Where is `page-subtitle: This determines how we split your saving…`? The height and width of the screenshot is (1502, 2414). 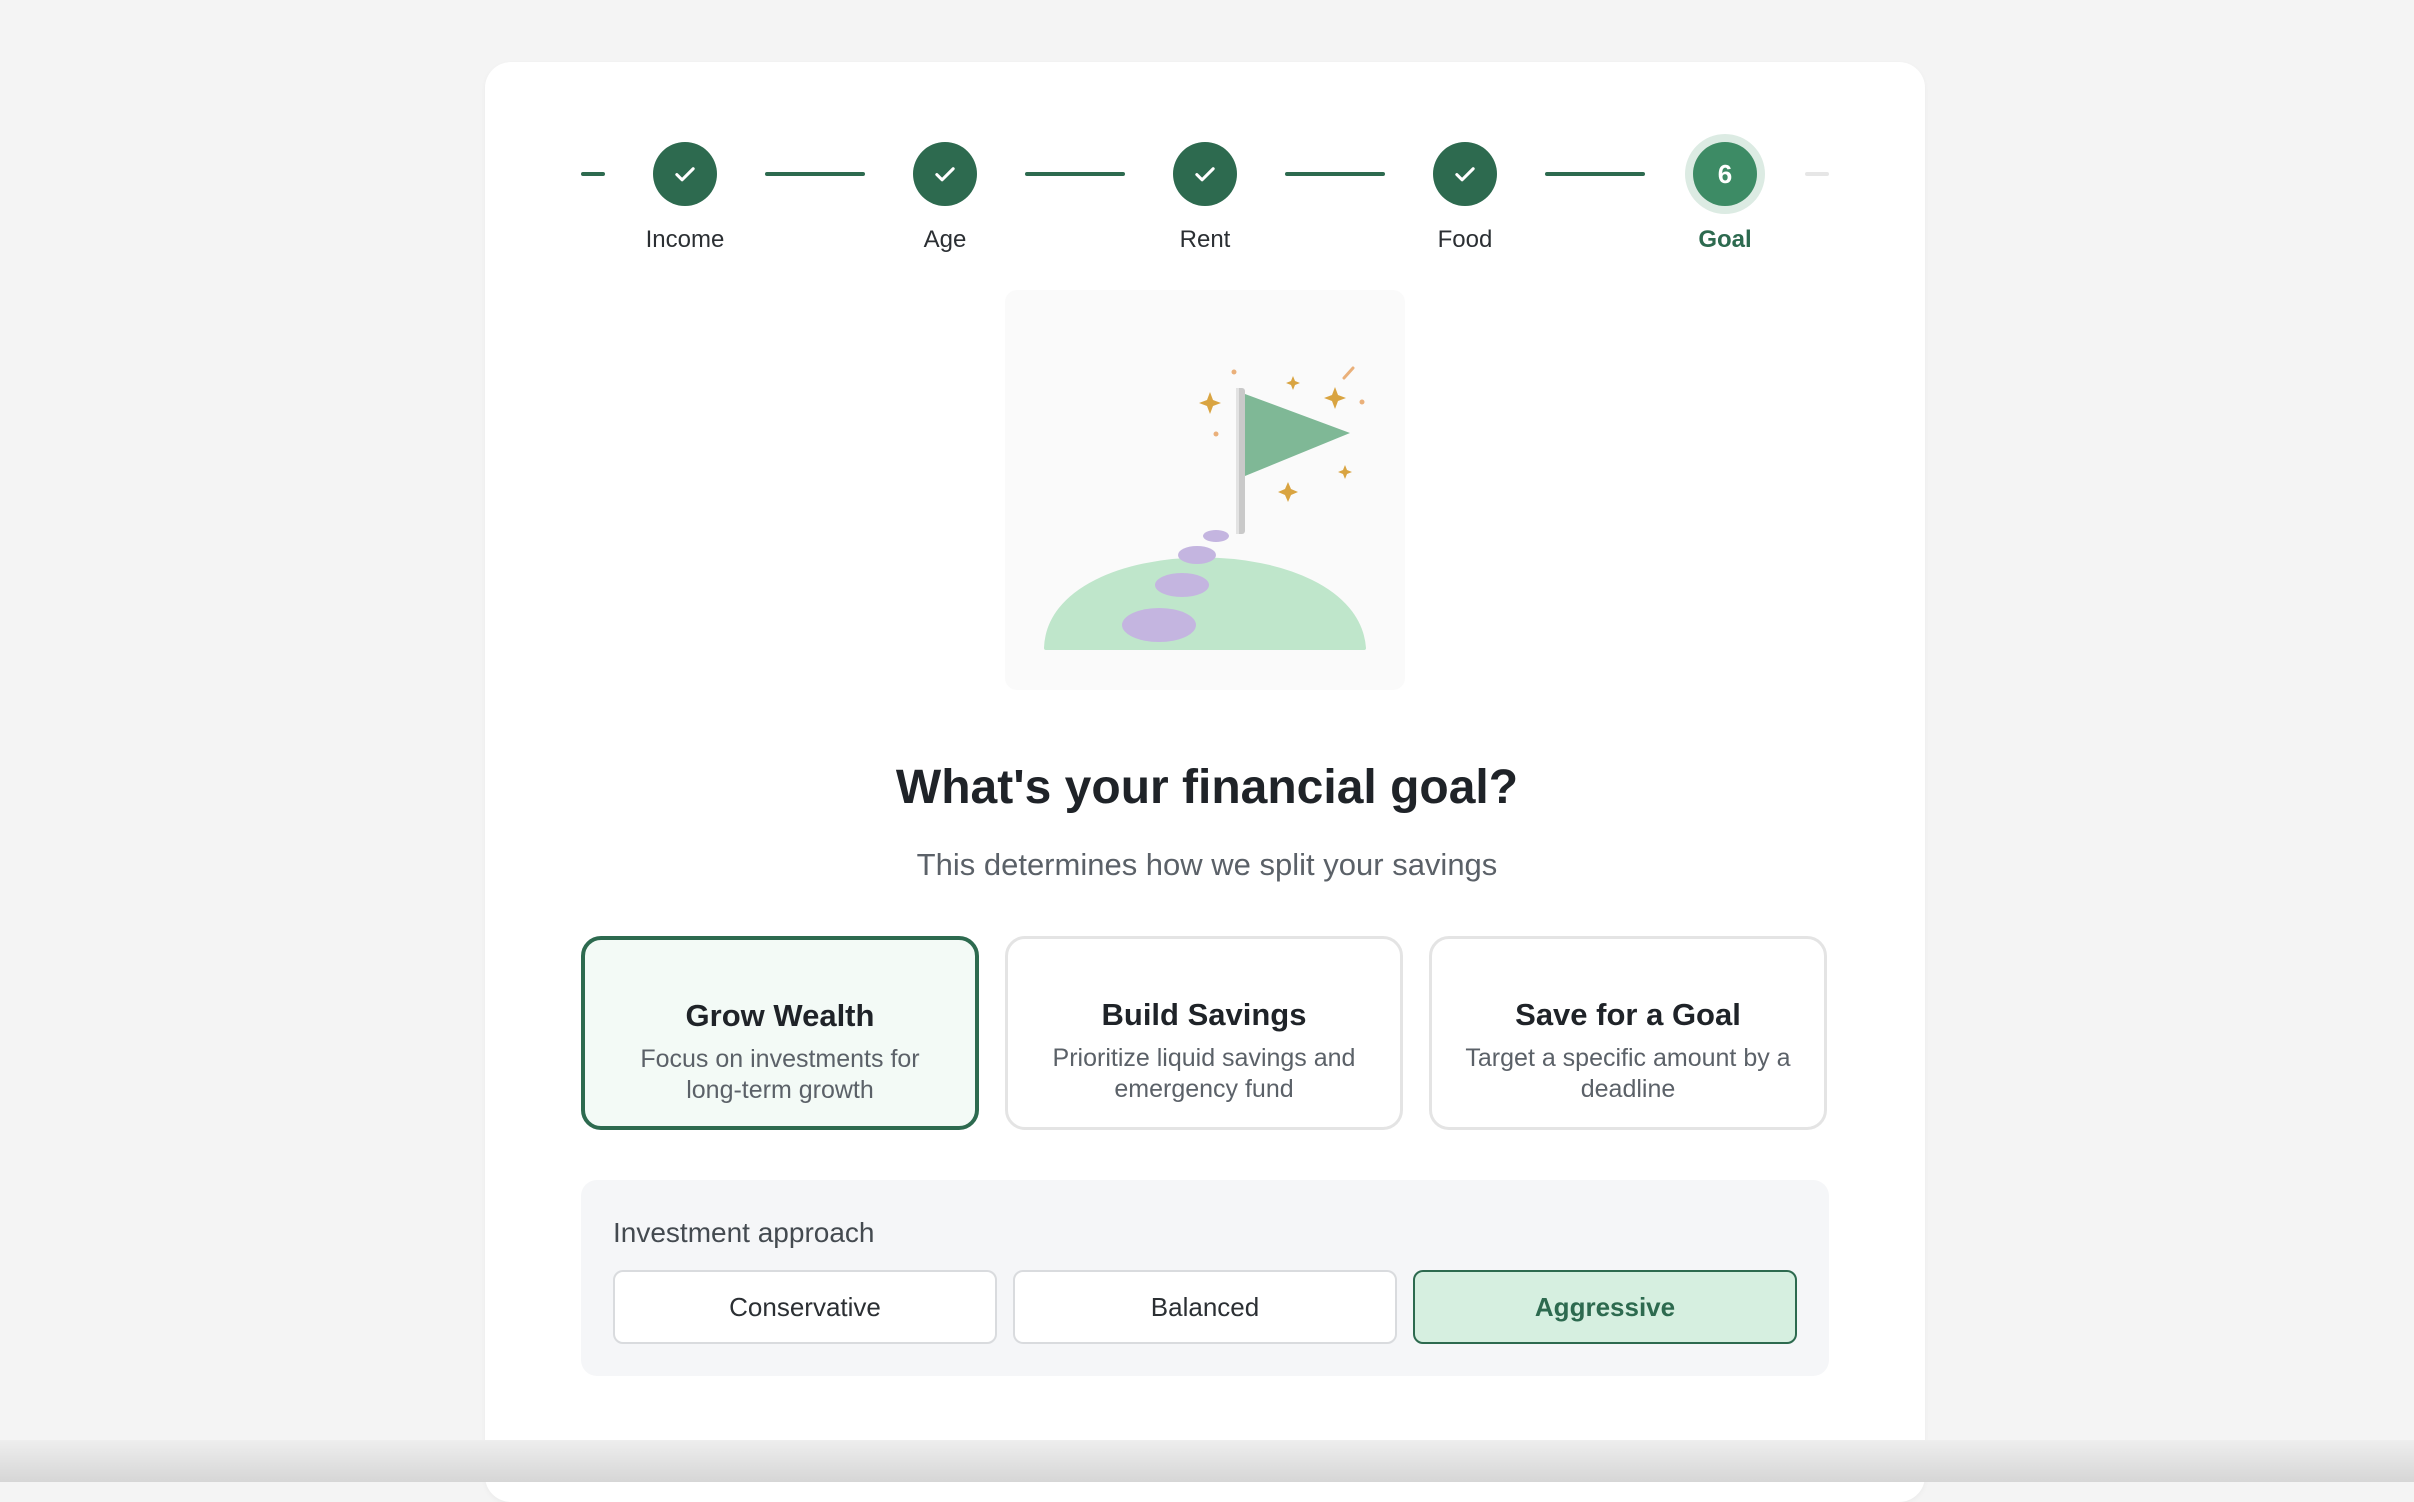
page-subtitle: This determines how we split your saving… is located at coordinates (1207, 864).